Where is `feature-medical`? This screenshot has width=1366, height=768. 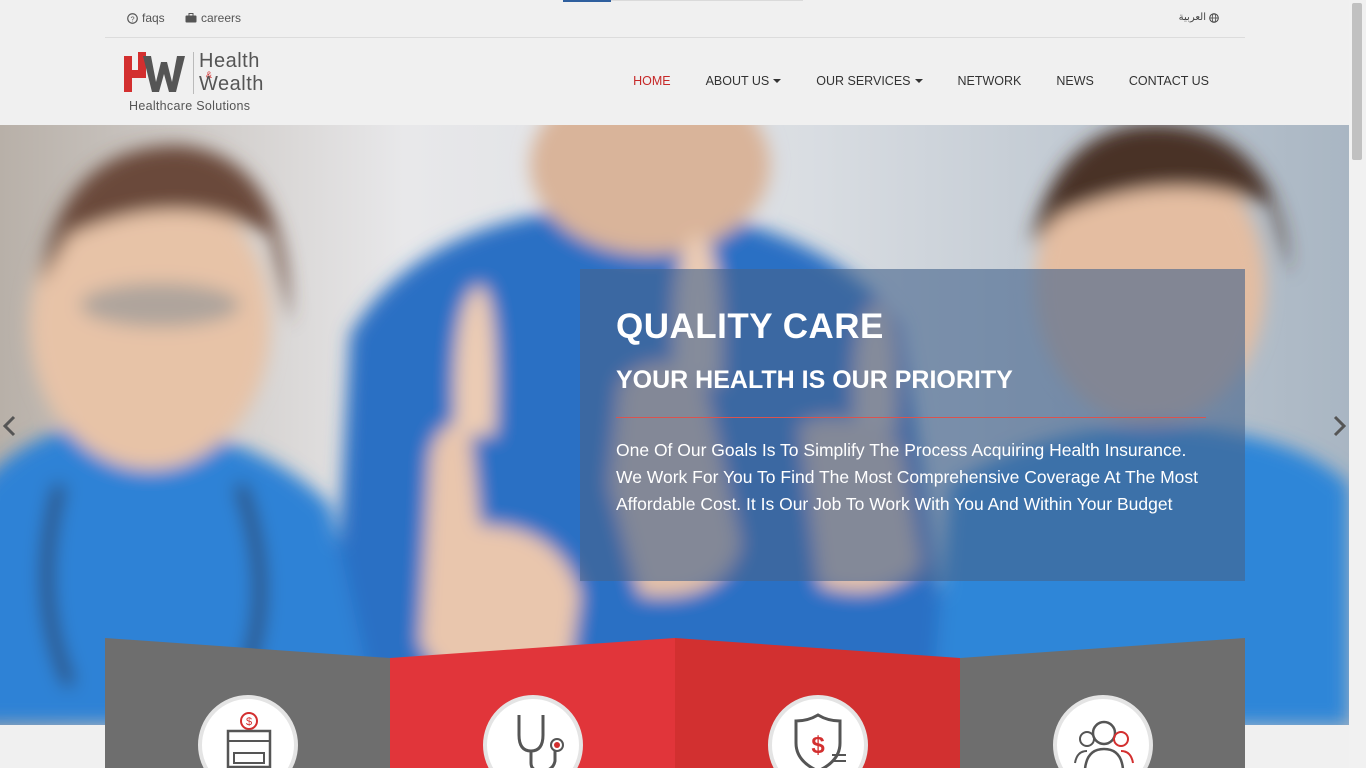
feature-medical is located at coordinates (532, 703).